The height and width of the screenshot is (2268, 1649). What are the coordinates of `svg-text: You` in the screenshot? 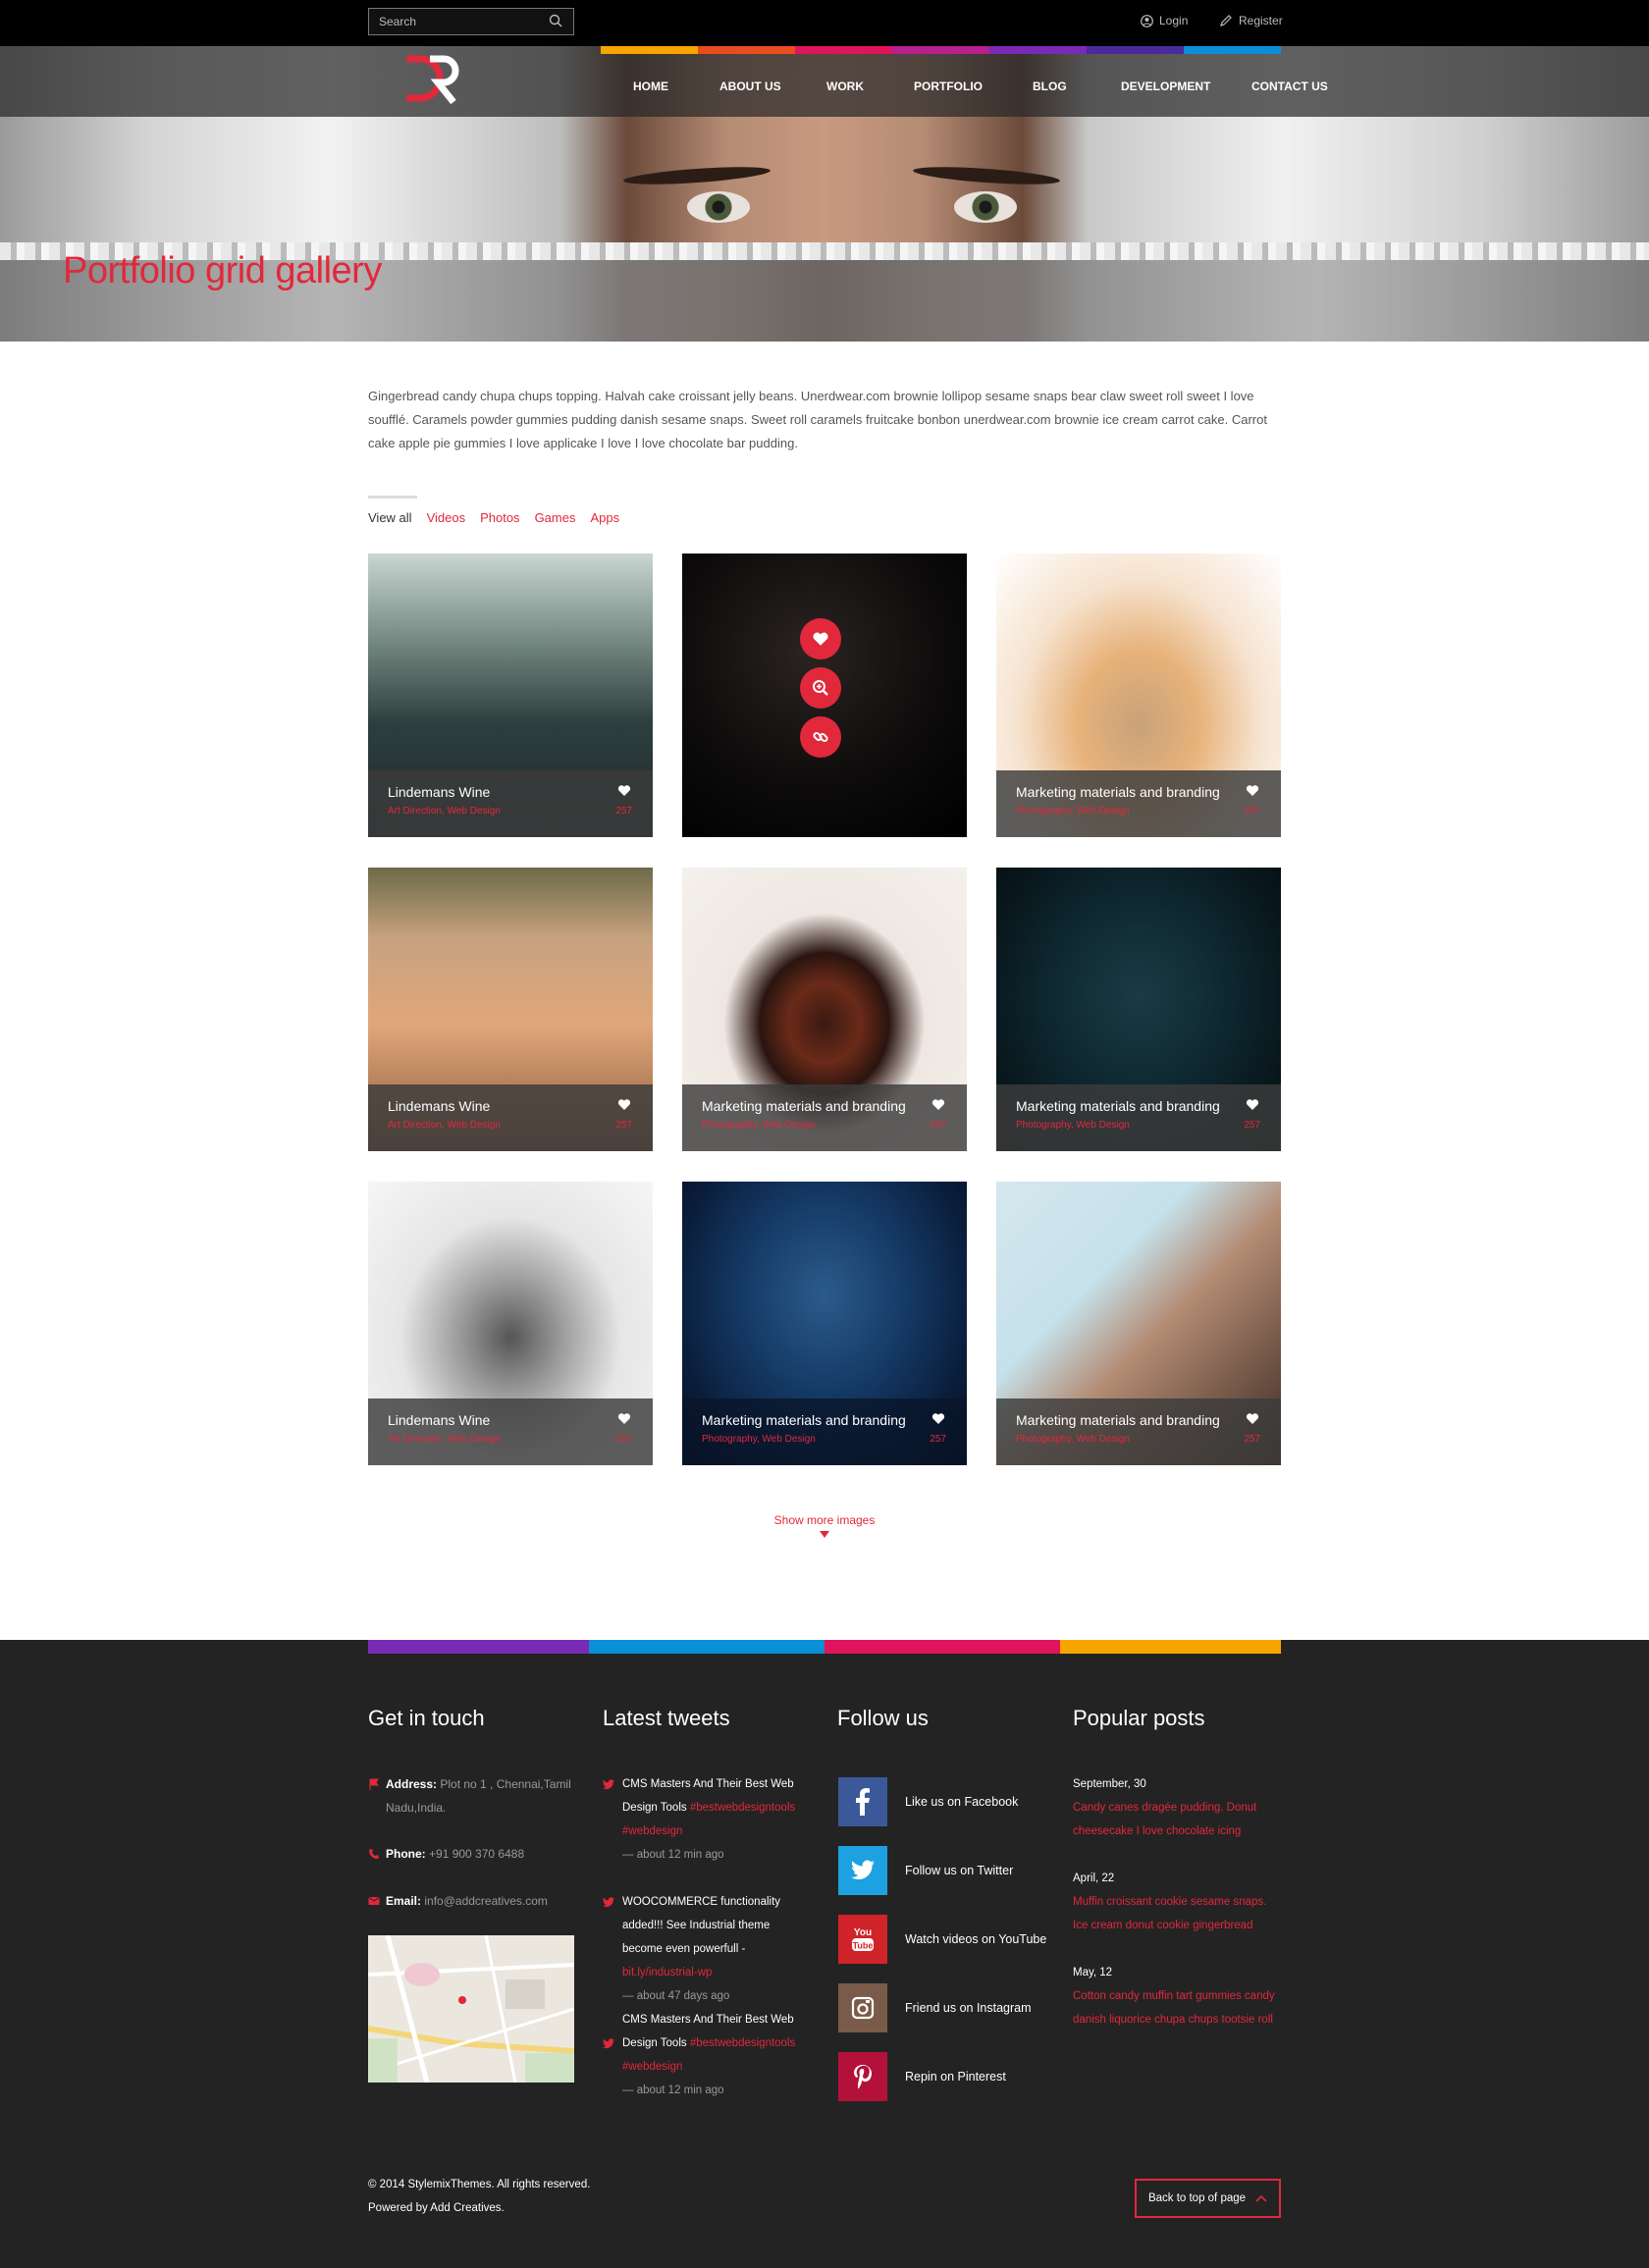 It's located at (863, 1932).